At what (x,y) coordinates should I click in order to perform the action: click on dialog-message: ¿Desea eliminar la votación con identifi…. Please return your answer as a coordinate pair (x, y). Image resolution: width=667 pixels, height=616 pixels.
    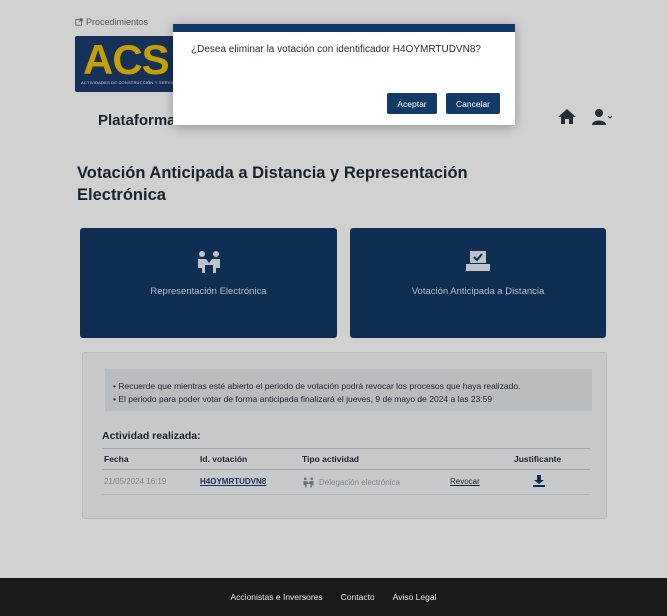
    Looking at the image, I should click on (336, 49).